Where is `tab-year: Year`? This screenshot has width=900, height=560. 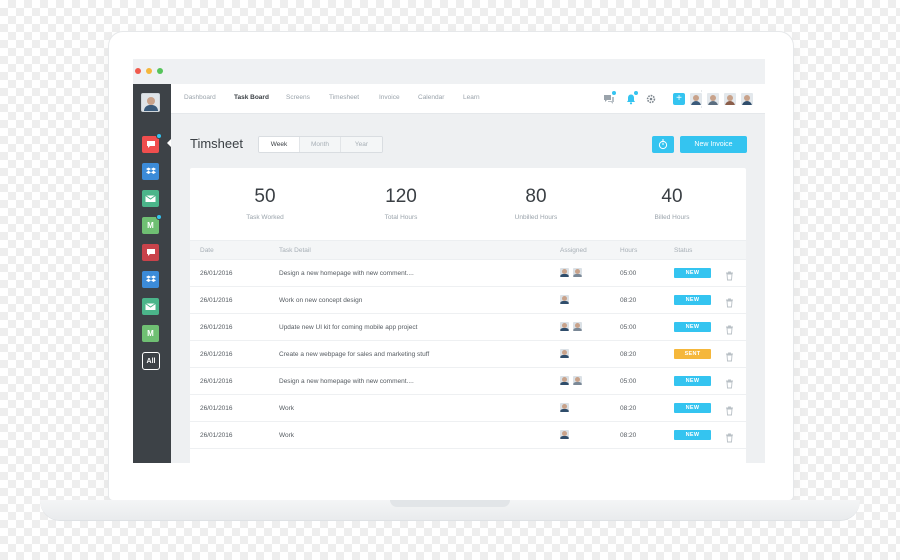 tab-year: Year is located at coordinates (361, 144).